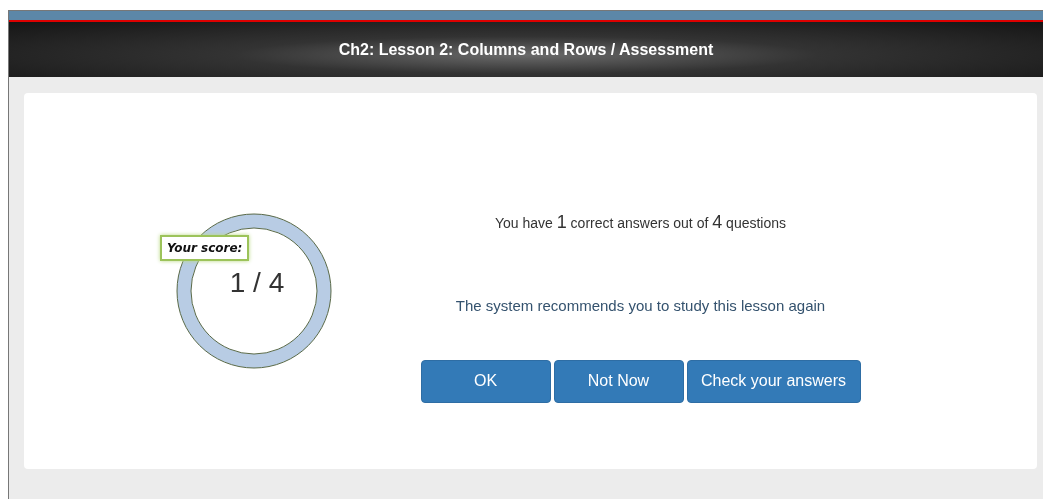  Describe the element at coordinates (640, 305) in the screenshot. I see `recommendation-text: The system recommends you to study this lesson again` at that location.